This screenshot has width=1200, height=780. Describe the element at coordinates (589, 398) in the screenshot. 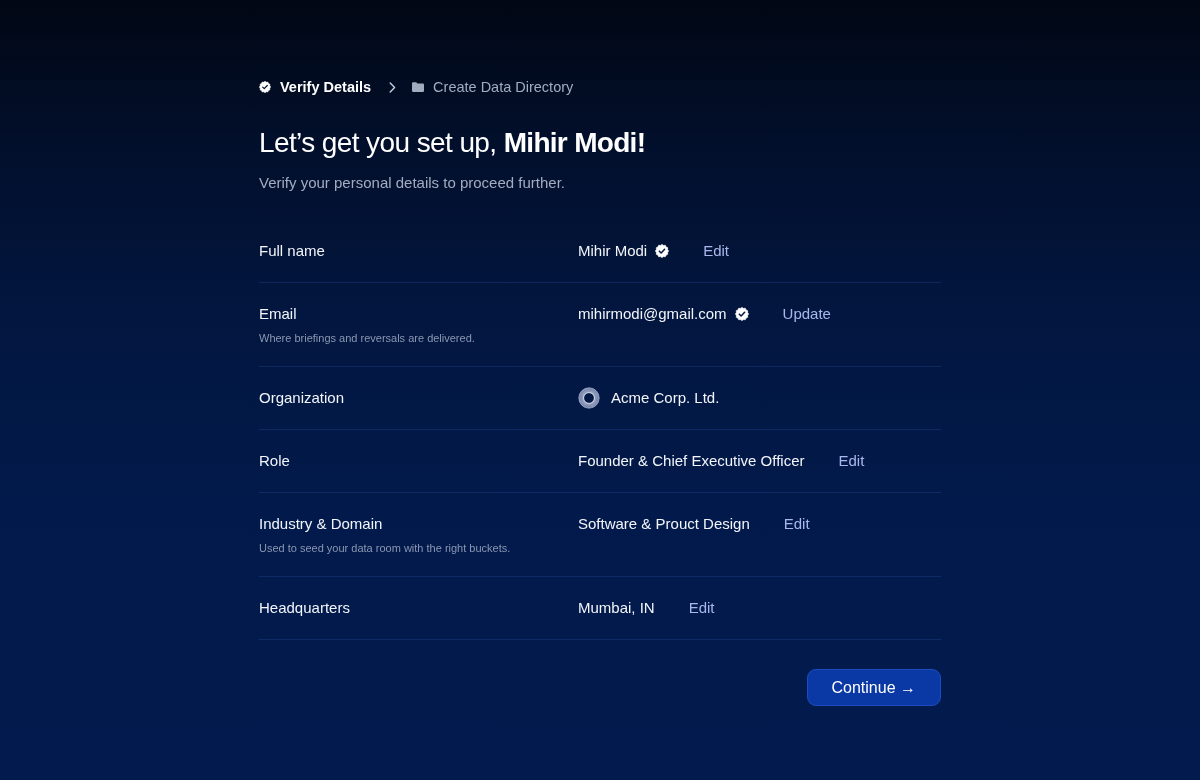

I see `ring-logo-icon` at that location.